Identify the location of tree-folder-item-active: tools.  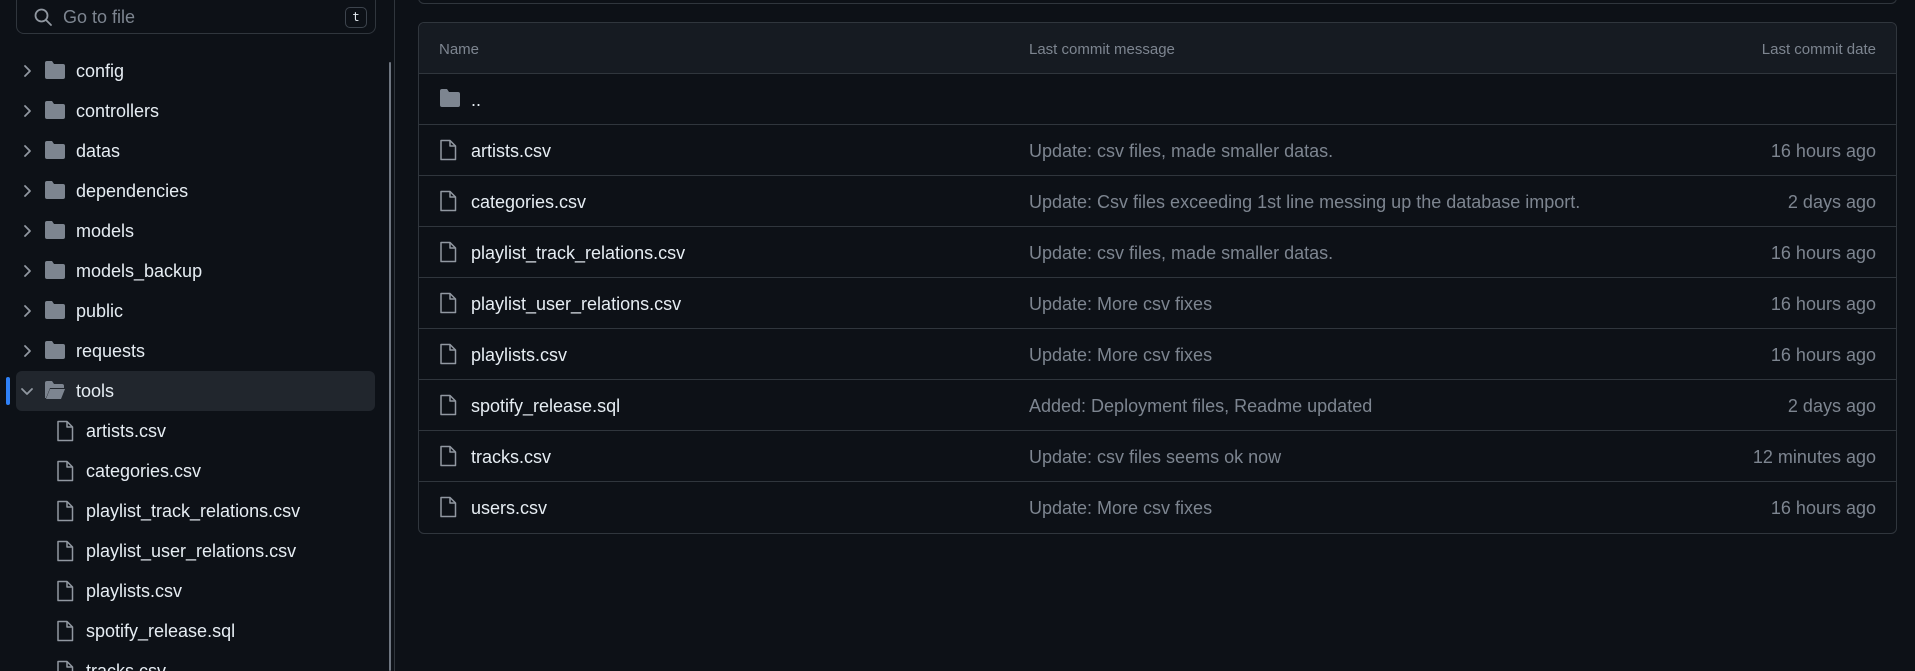
(192, 391).